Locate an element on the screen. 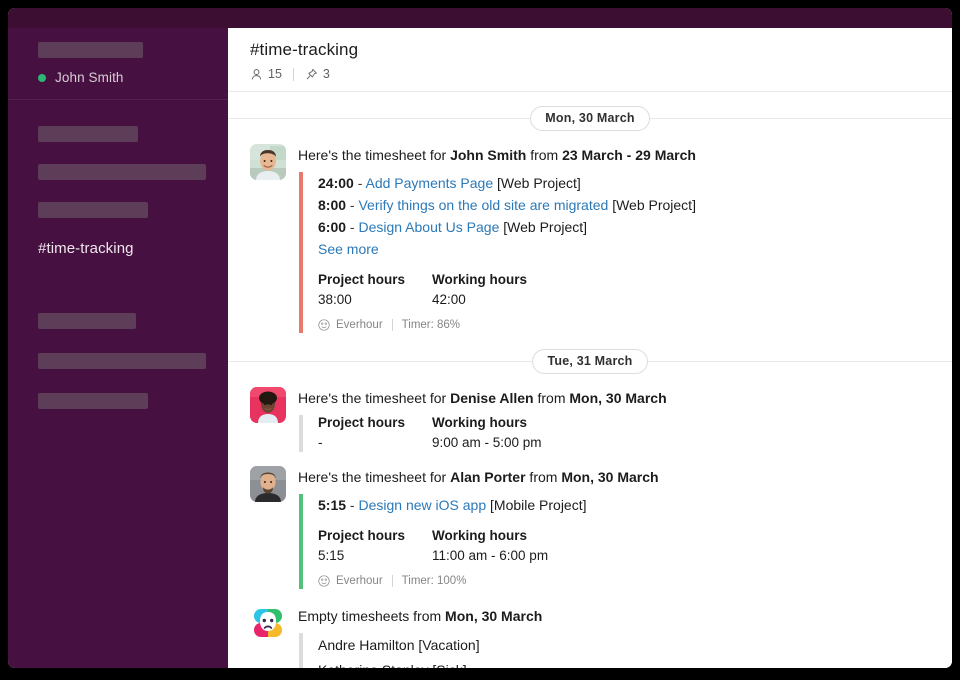 This screenshot has width=960, height=680. entry-project: [Mobile Project] is located at coordinates (538, 505).